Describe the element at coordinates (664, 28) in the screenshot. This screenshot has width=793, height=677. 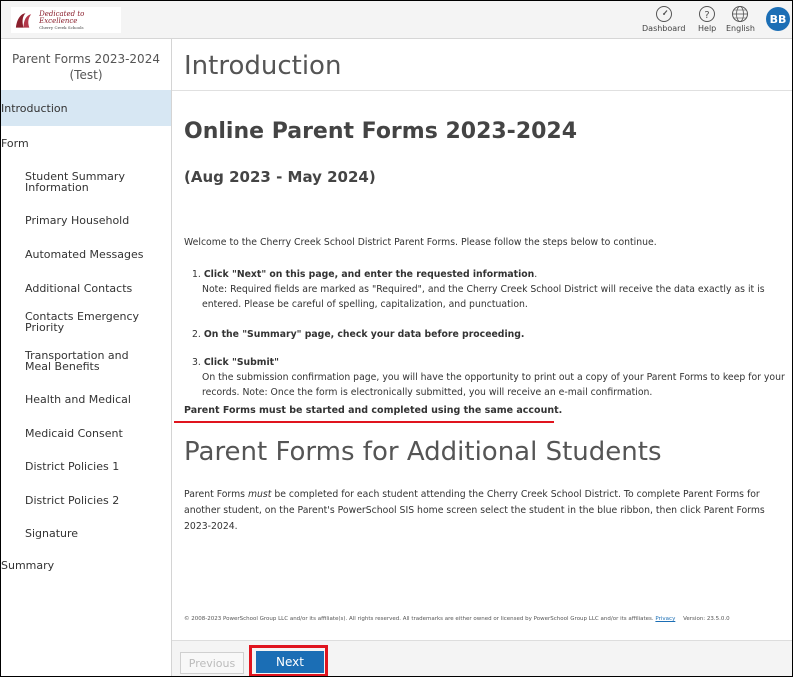
I see `dashboard-label: Dashboard` at that location.